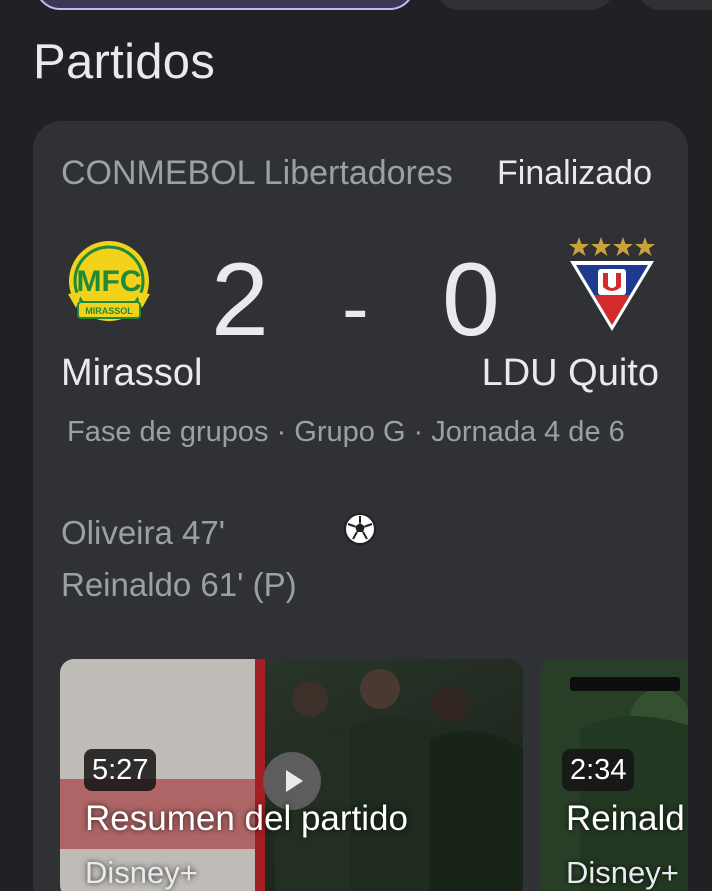  I want to click on crest-text: MFC, so click(109, 281).